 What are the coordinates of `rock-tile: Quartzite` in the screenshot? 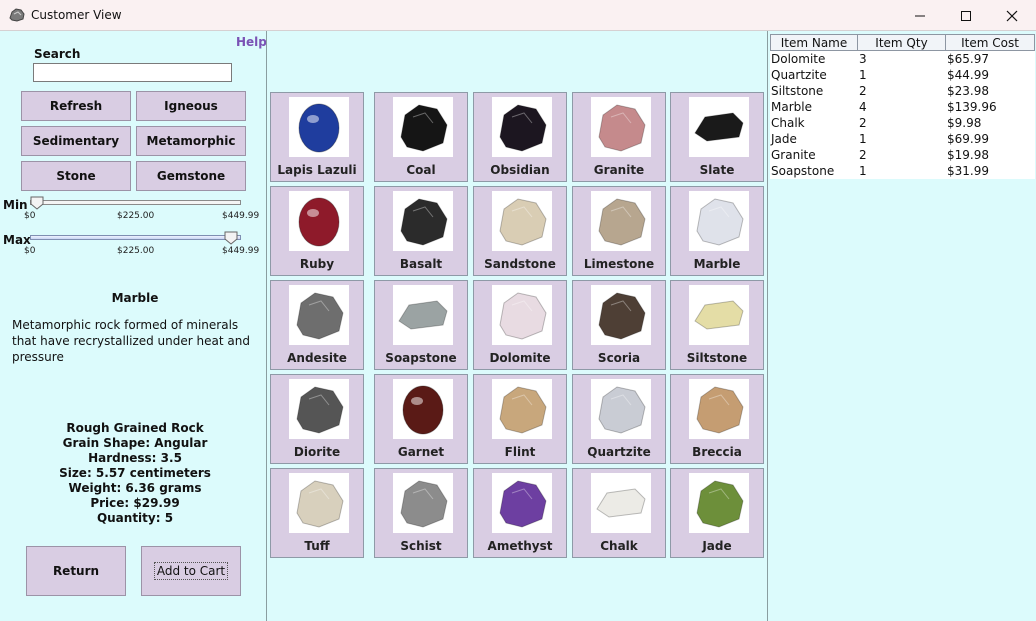 It's located at (619, 419).